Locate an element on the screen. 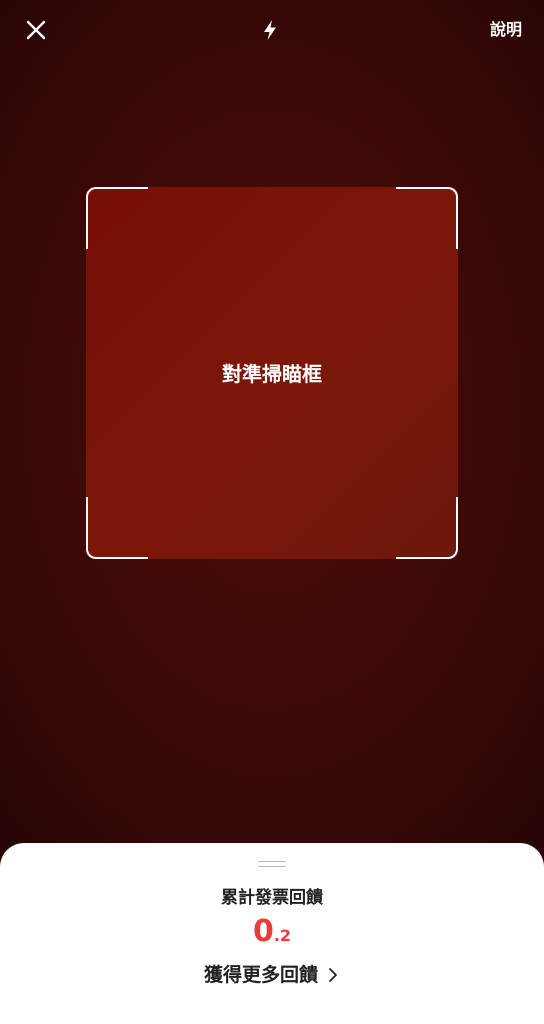  help-button: 說明 is located at coordinates (506, 30).